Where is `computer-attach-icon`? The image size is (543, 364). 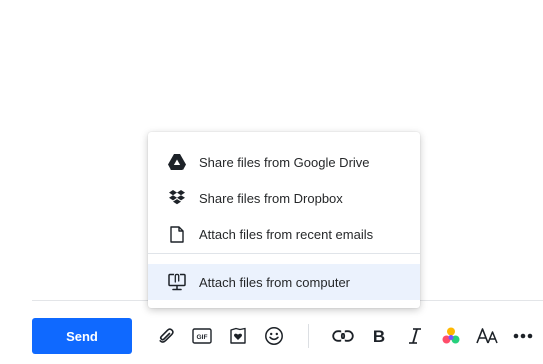 computer-attach-icon is located at coordinates (177, 282).